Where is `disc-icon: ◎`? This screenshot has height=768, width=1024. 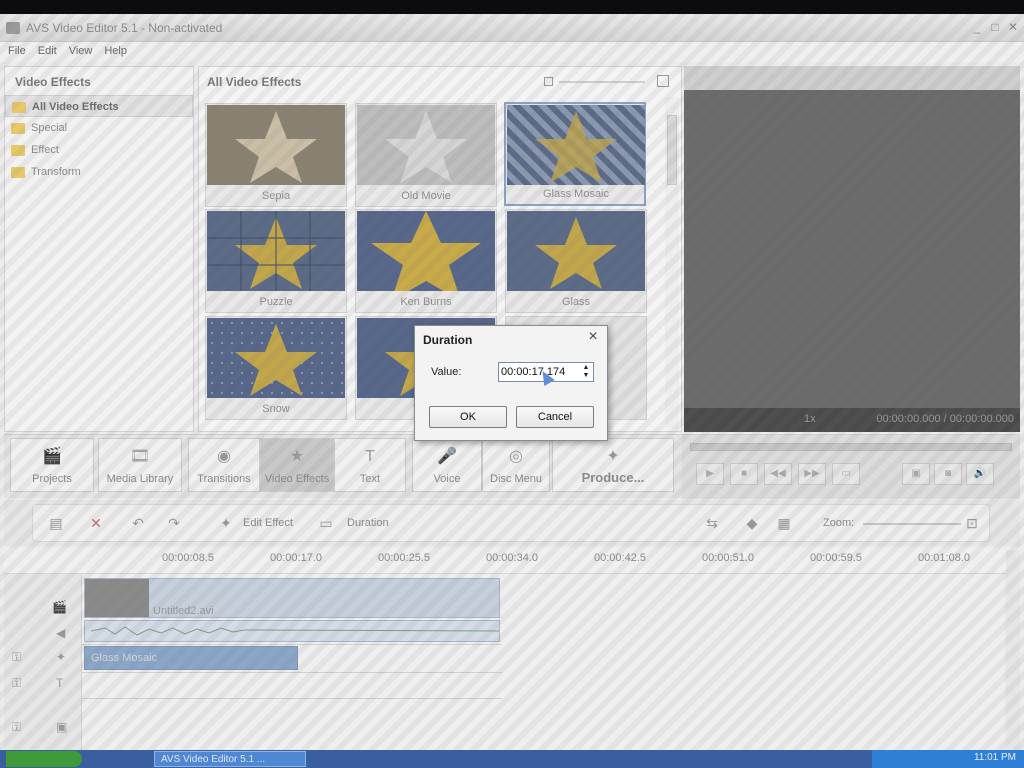
disc-icon: ◎ is located at coordinates (516, 456).